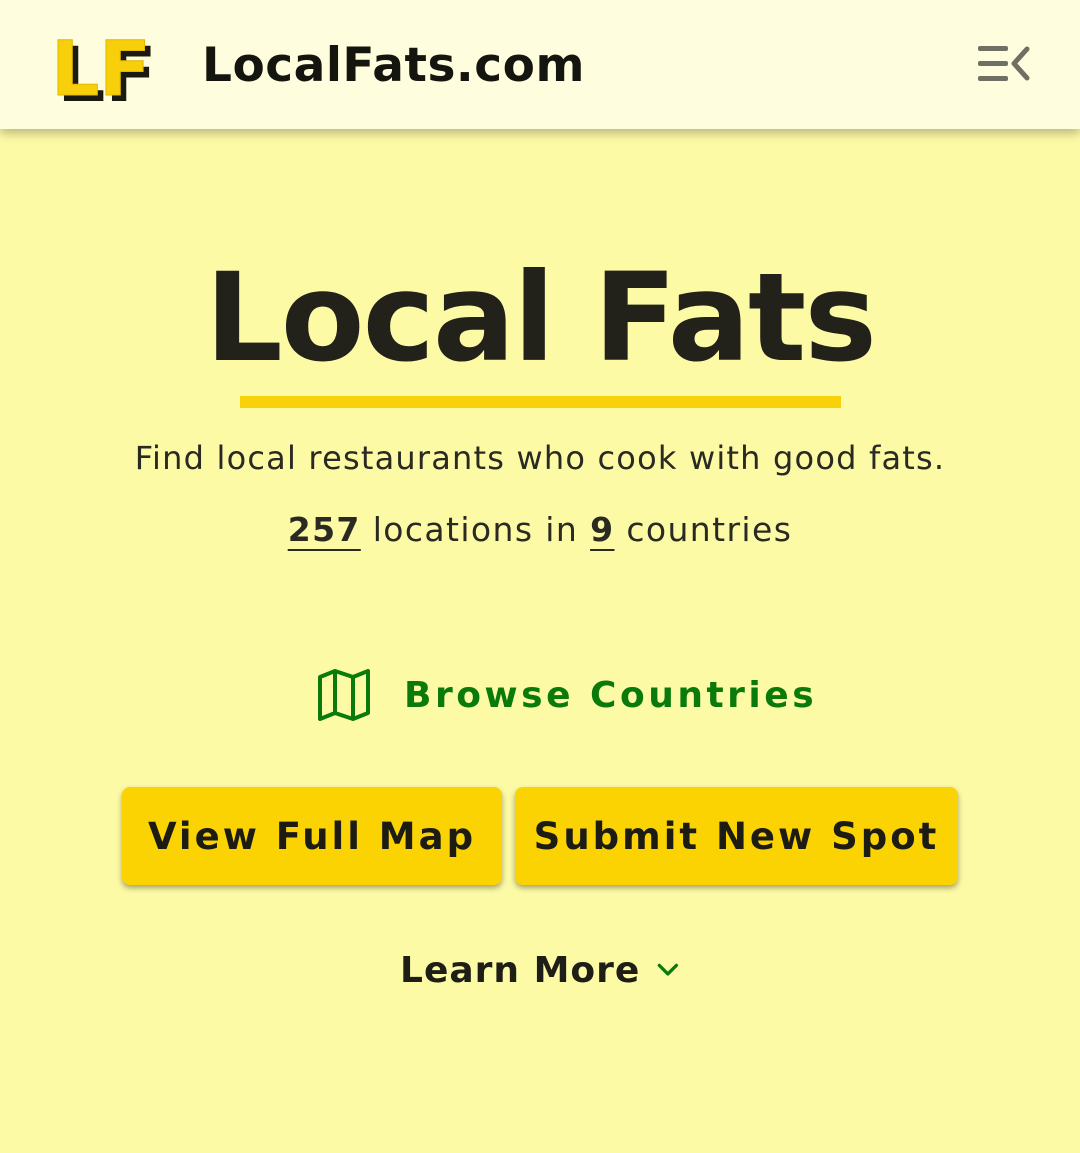  Describe the element at coordinates (736, 836) in the screenshot. I see `submit-new-spot-button: Submit New Spot` at that location.